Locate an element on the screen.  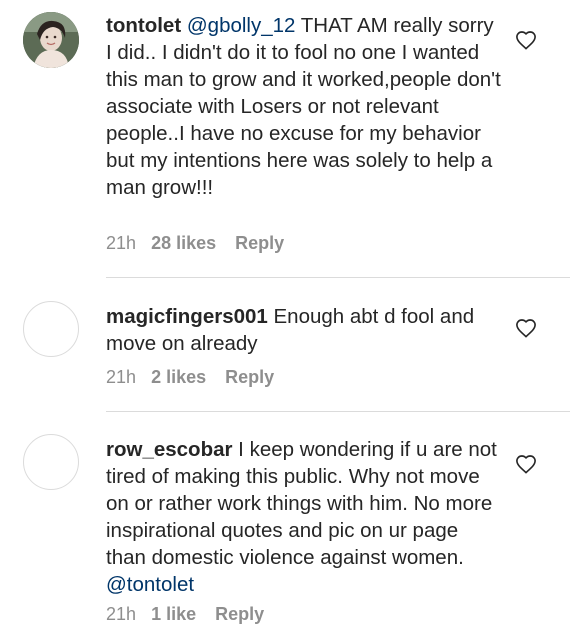
comment-likes: 28 likes is located at coordinates (183, 243).